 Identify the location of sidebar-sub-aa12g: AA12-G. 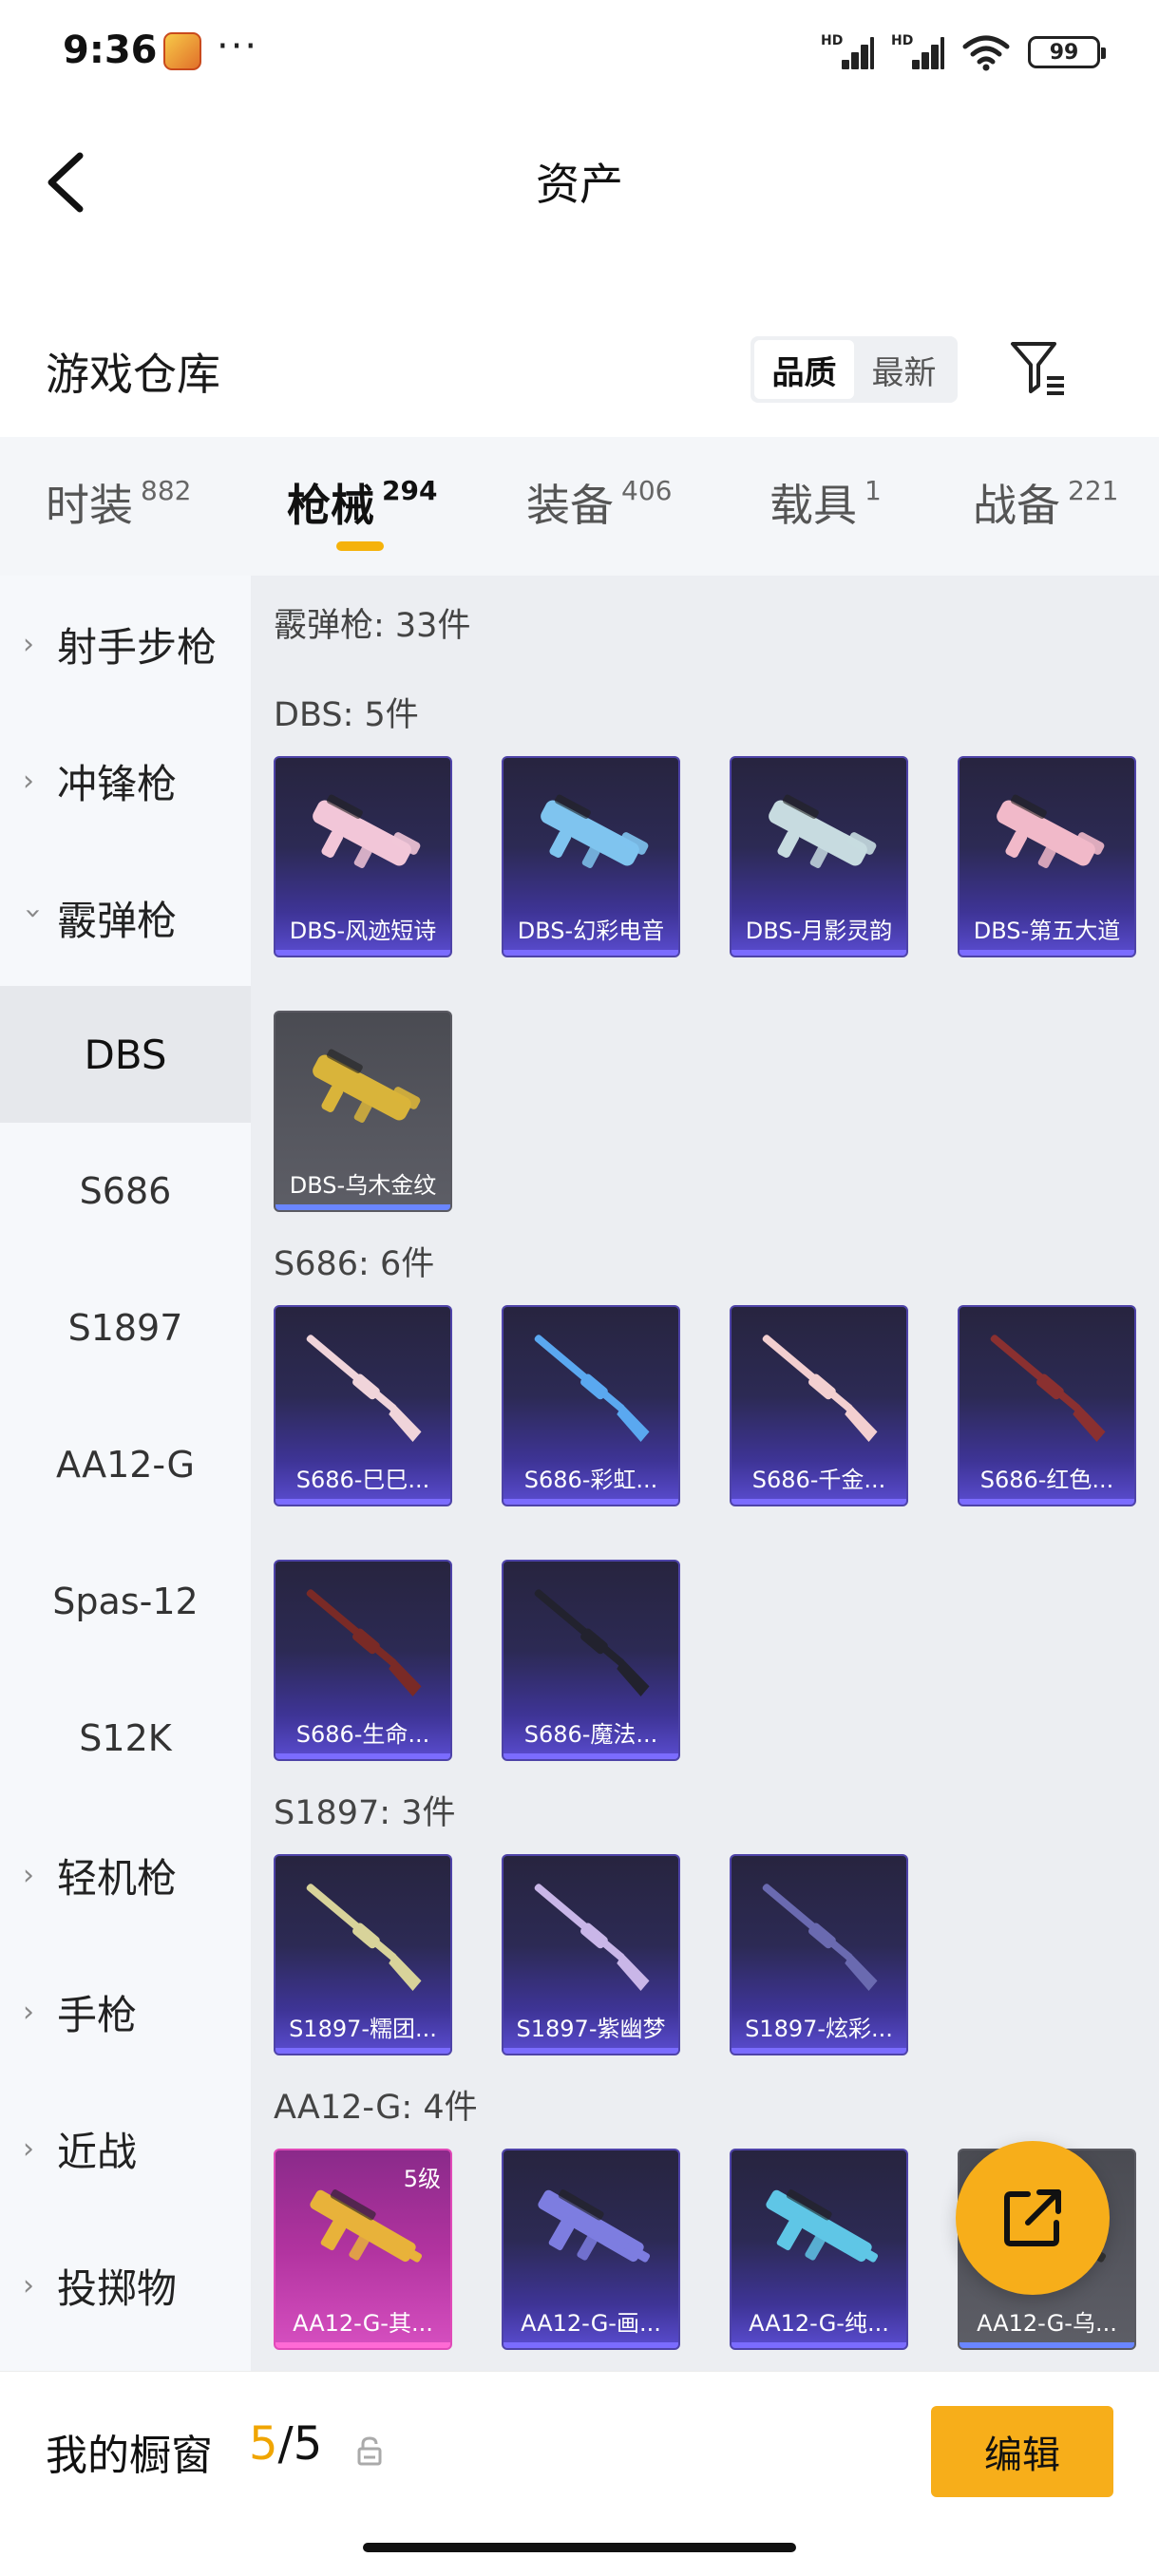
(125, 1464).